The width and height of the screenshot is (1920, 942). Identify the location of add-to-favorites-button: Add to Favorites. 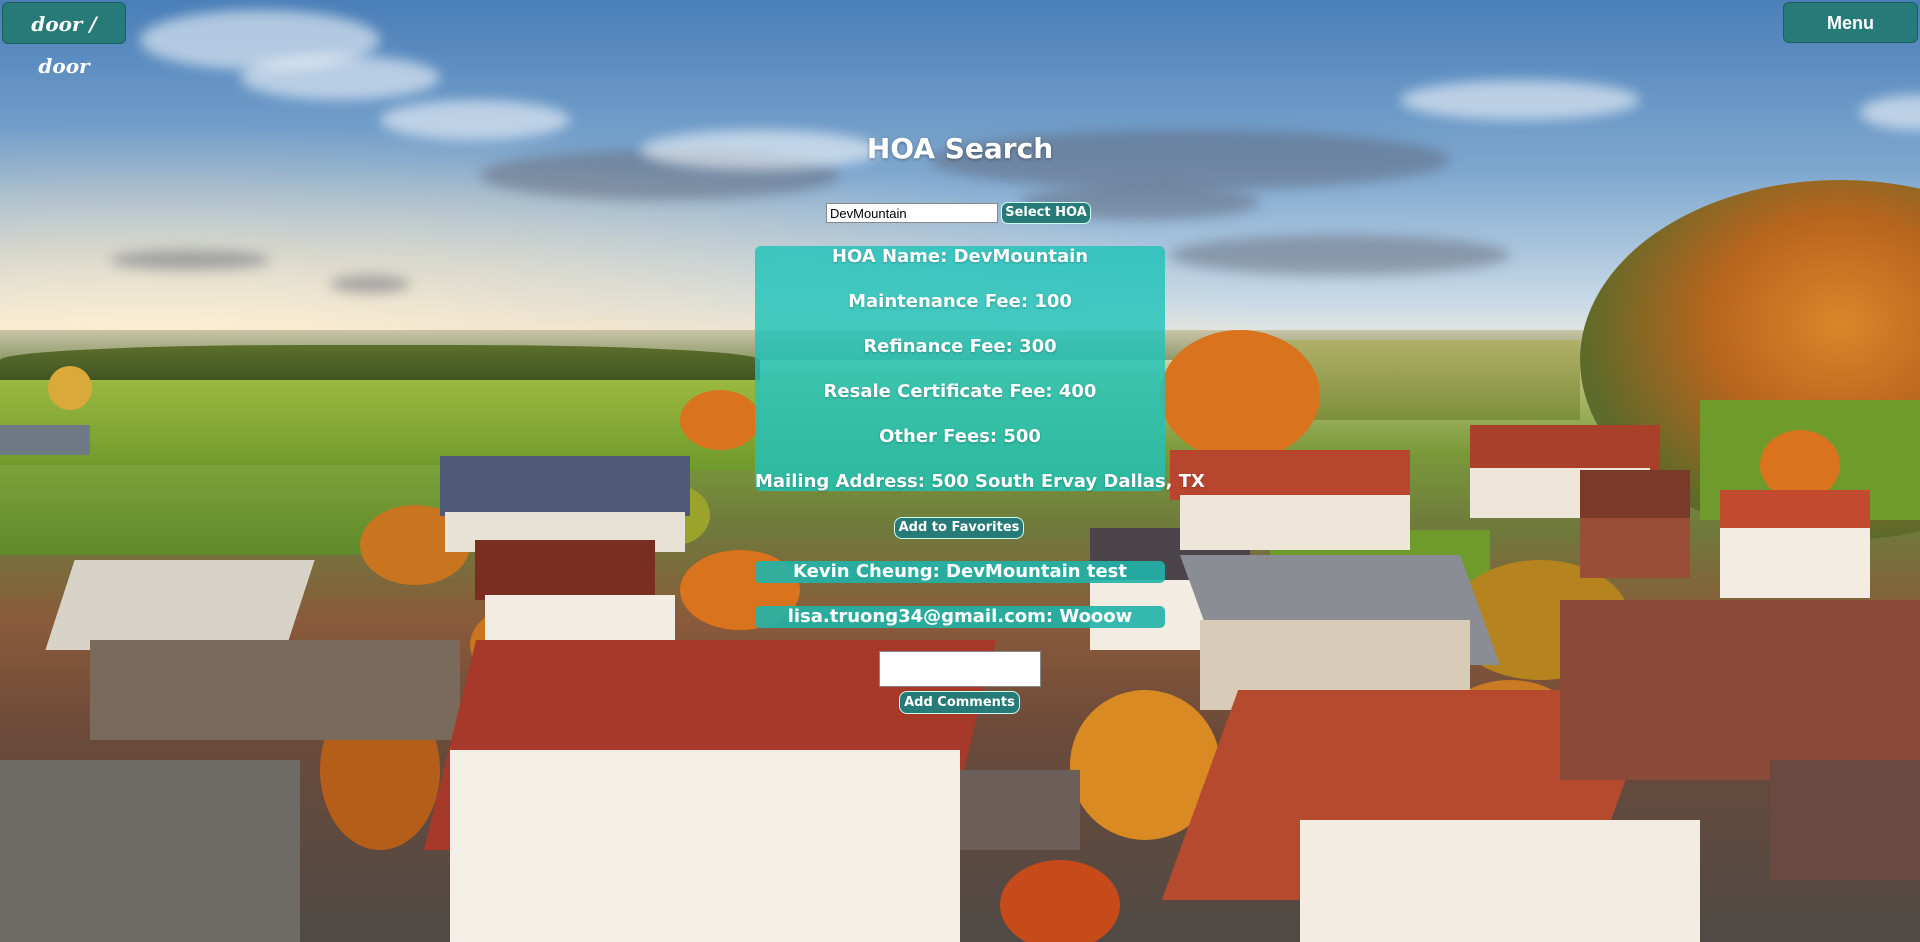
(959, 528).